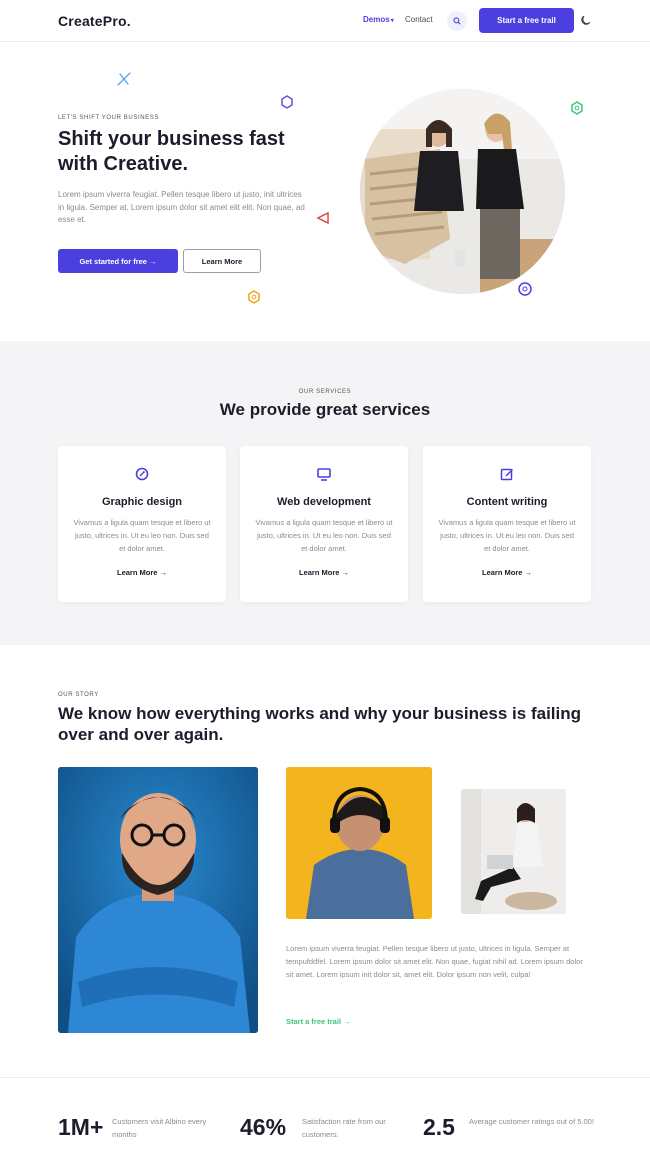 This screenshot has height=1171, width=650. What do you see at coordinates (507, 502) in the screenshot?
I see `service-card-title: Content writing` at bounding box center [507, 502].